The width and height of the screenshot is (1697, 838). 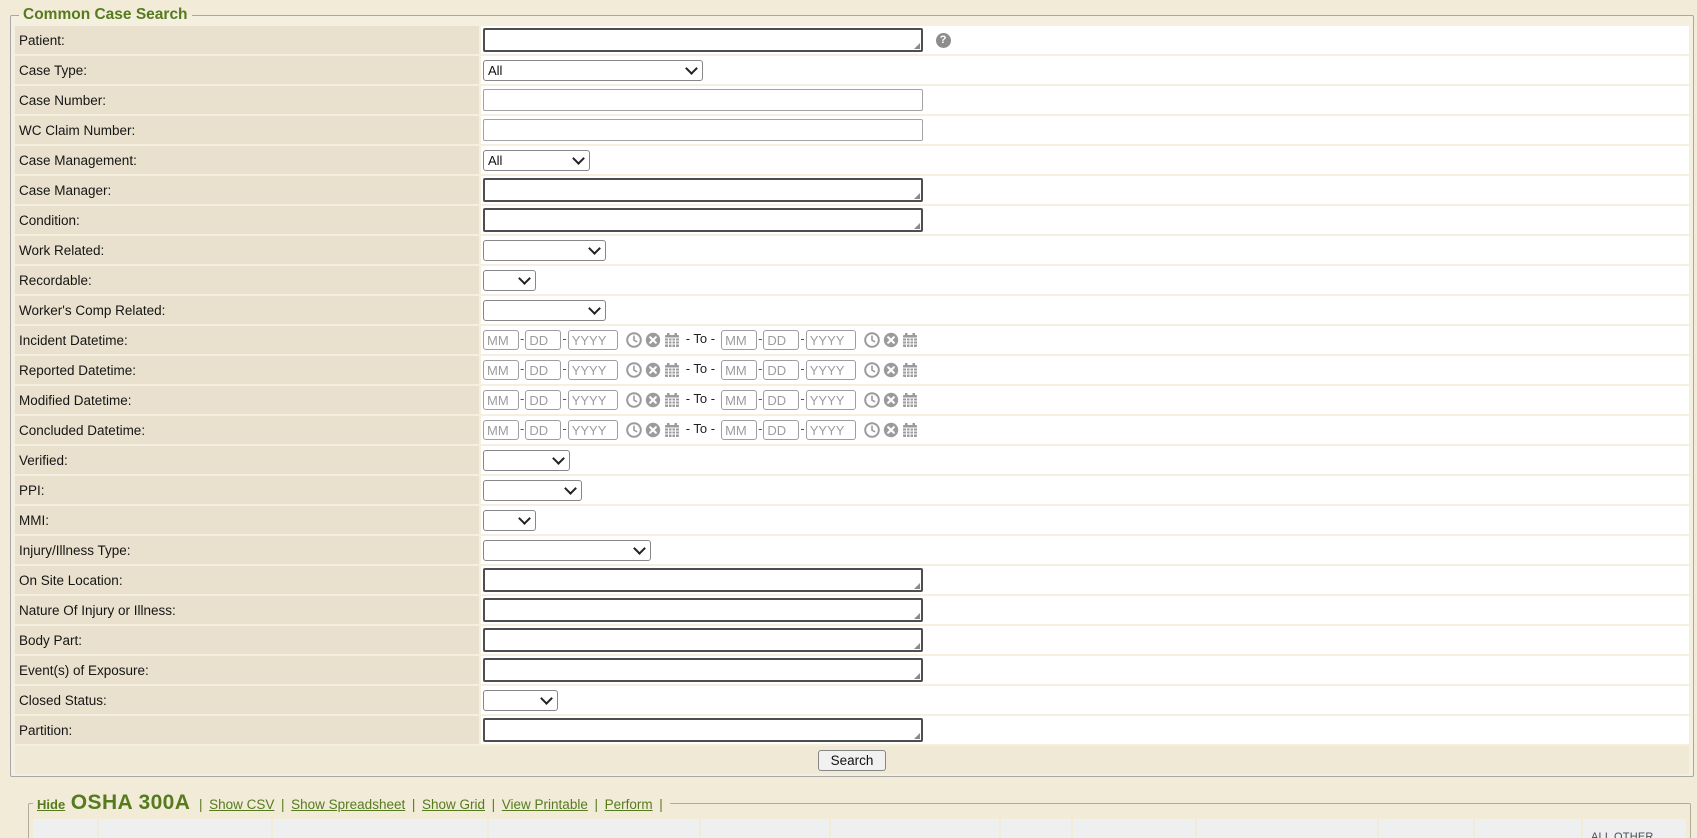 I want to click on events-of-exposure-label: Event(s) of Exposure:, so click(x=247, y=670).